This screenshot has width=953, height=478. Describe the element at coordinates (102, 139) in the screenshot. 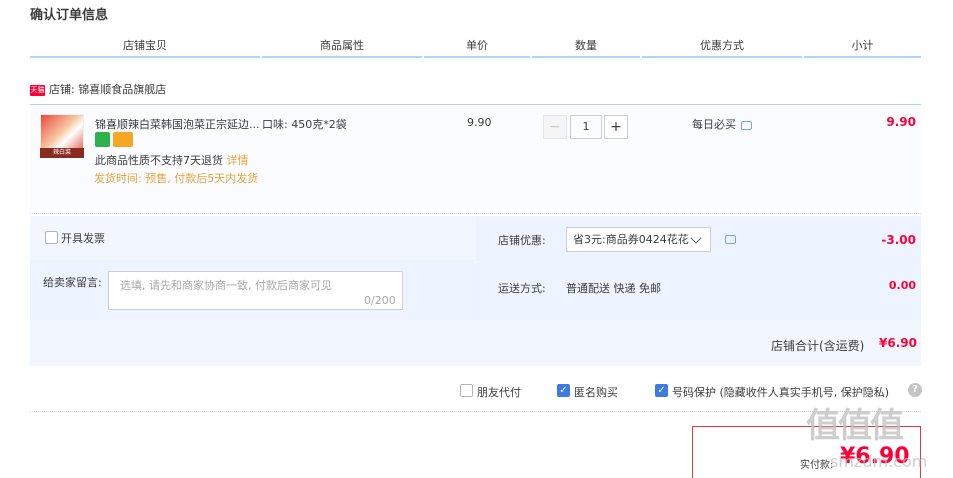

I see `guarantee-icon` at that location.